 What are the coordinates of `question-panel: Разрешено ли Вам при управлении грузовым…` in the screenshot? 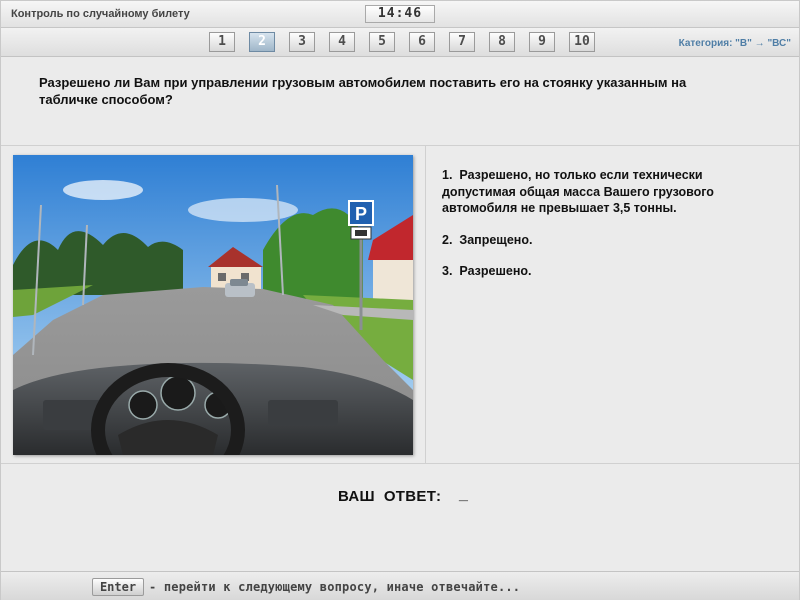 It's located at (400, 101).